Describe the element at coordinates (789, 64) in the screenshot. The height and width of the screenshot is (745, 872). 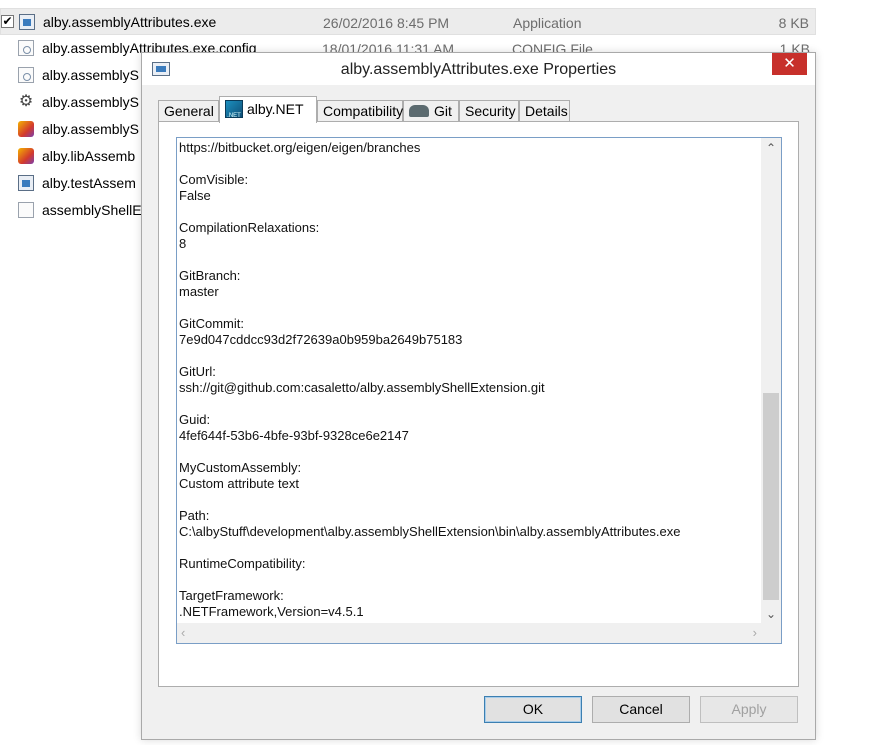
I see `close-button: ✕` at that location.